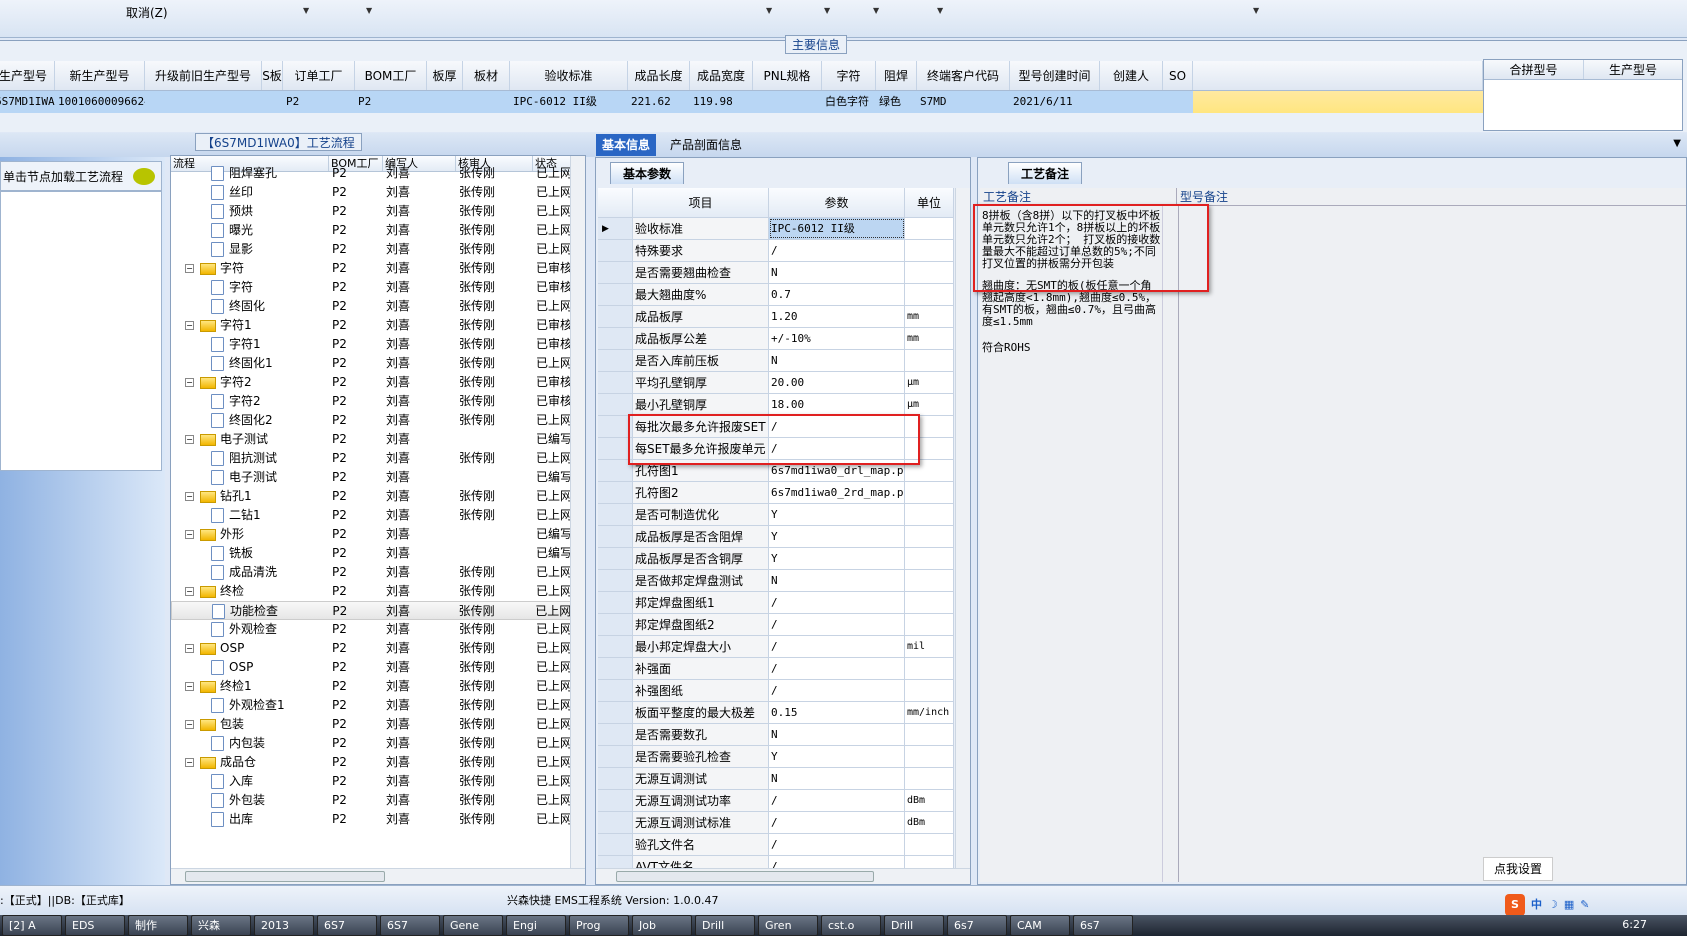  What do you see at coordinates (371, 610) in the screenshot?
I see `tree-row: 功能检查 P2 刘喜 张传刚 已上网` at bounding box center [371, 610].